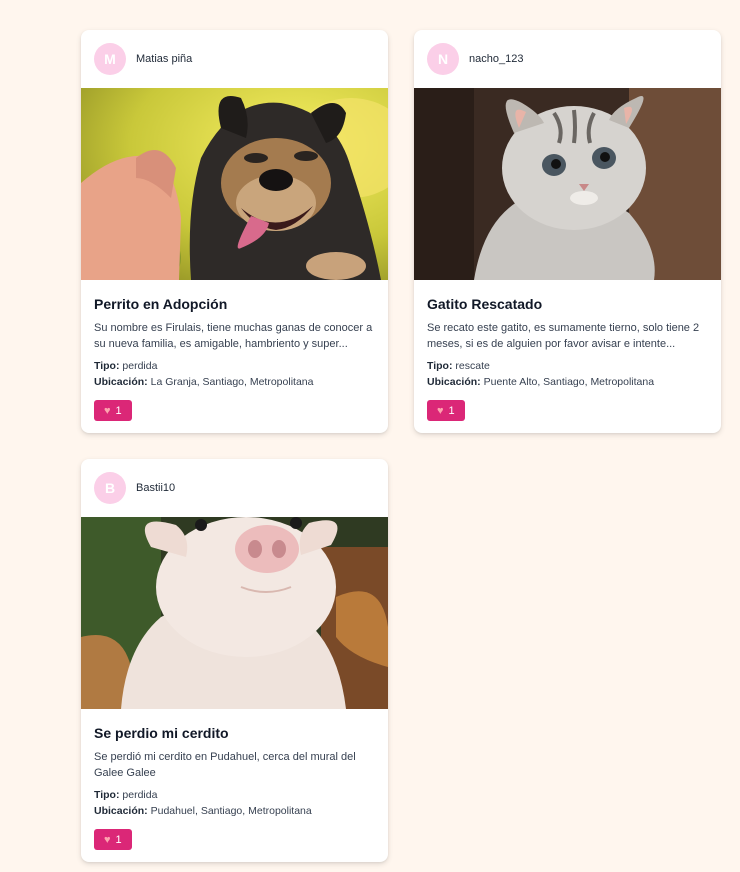 Image resolution: width=740 pixels, height=872 pixels. I want to click on username: Bastii10, so click(155, 488).